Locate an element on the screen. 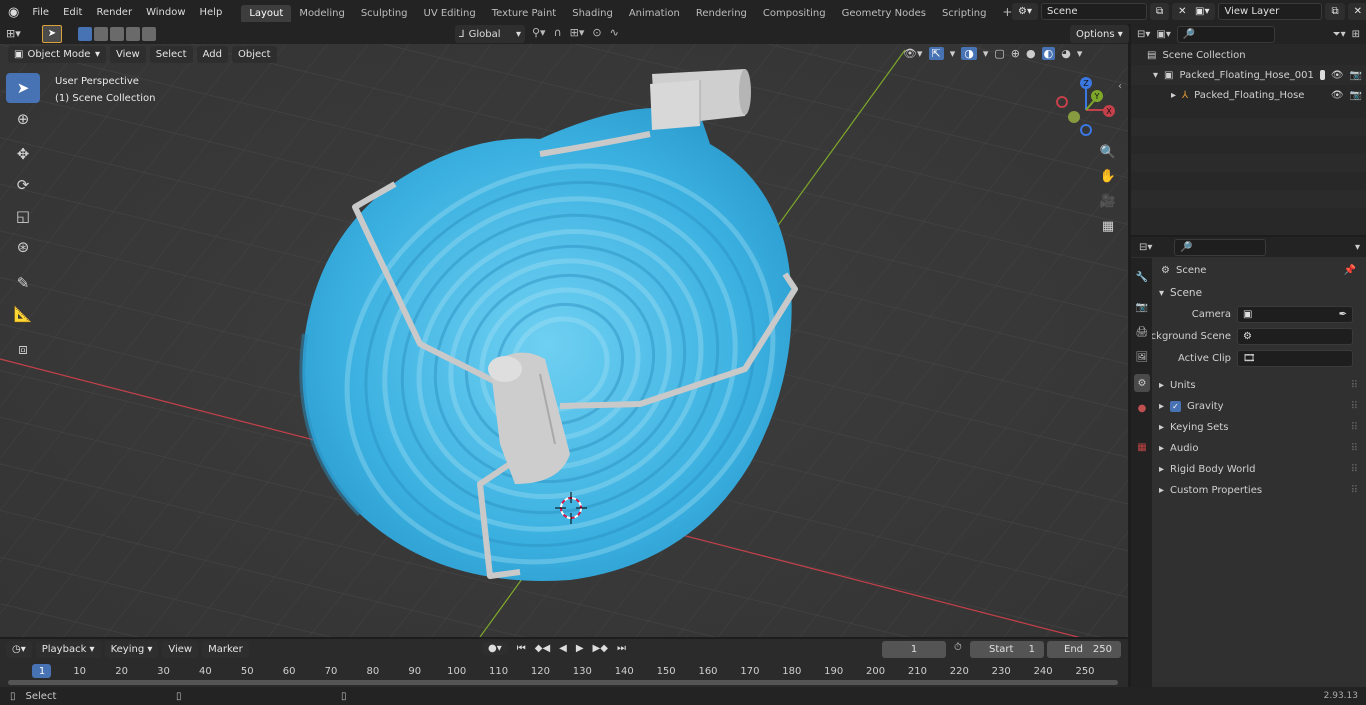  output-tab-icon: 🖨 is located at coordinates (1142, 332).